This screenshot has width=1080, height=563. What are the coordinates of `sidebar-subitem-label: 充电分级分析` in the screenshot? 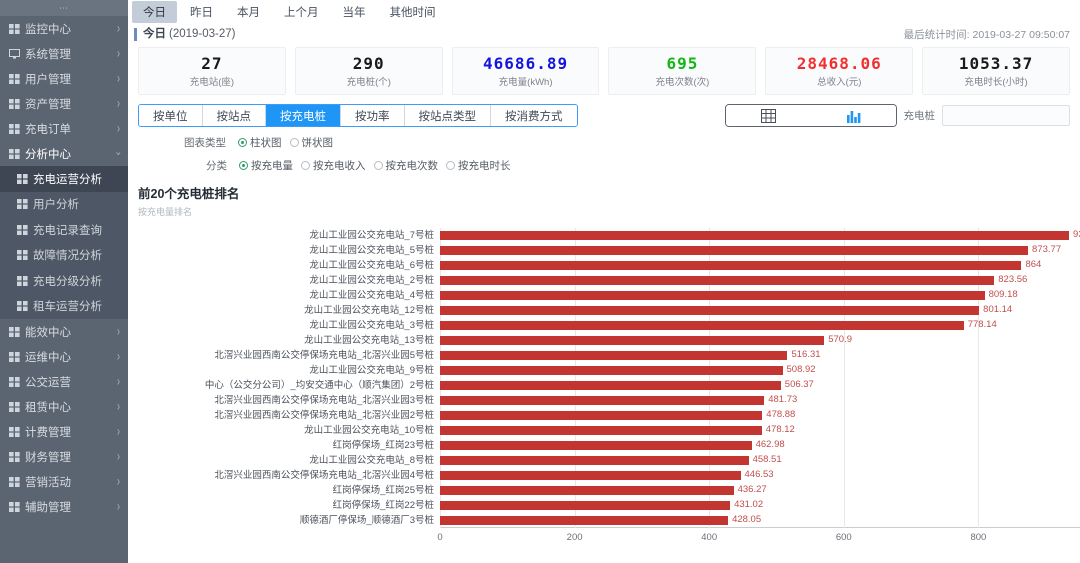 It's located at (67, 281).